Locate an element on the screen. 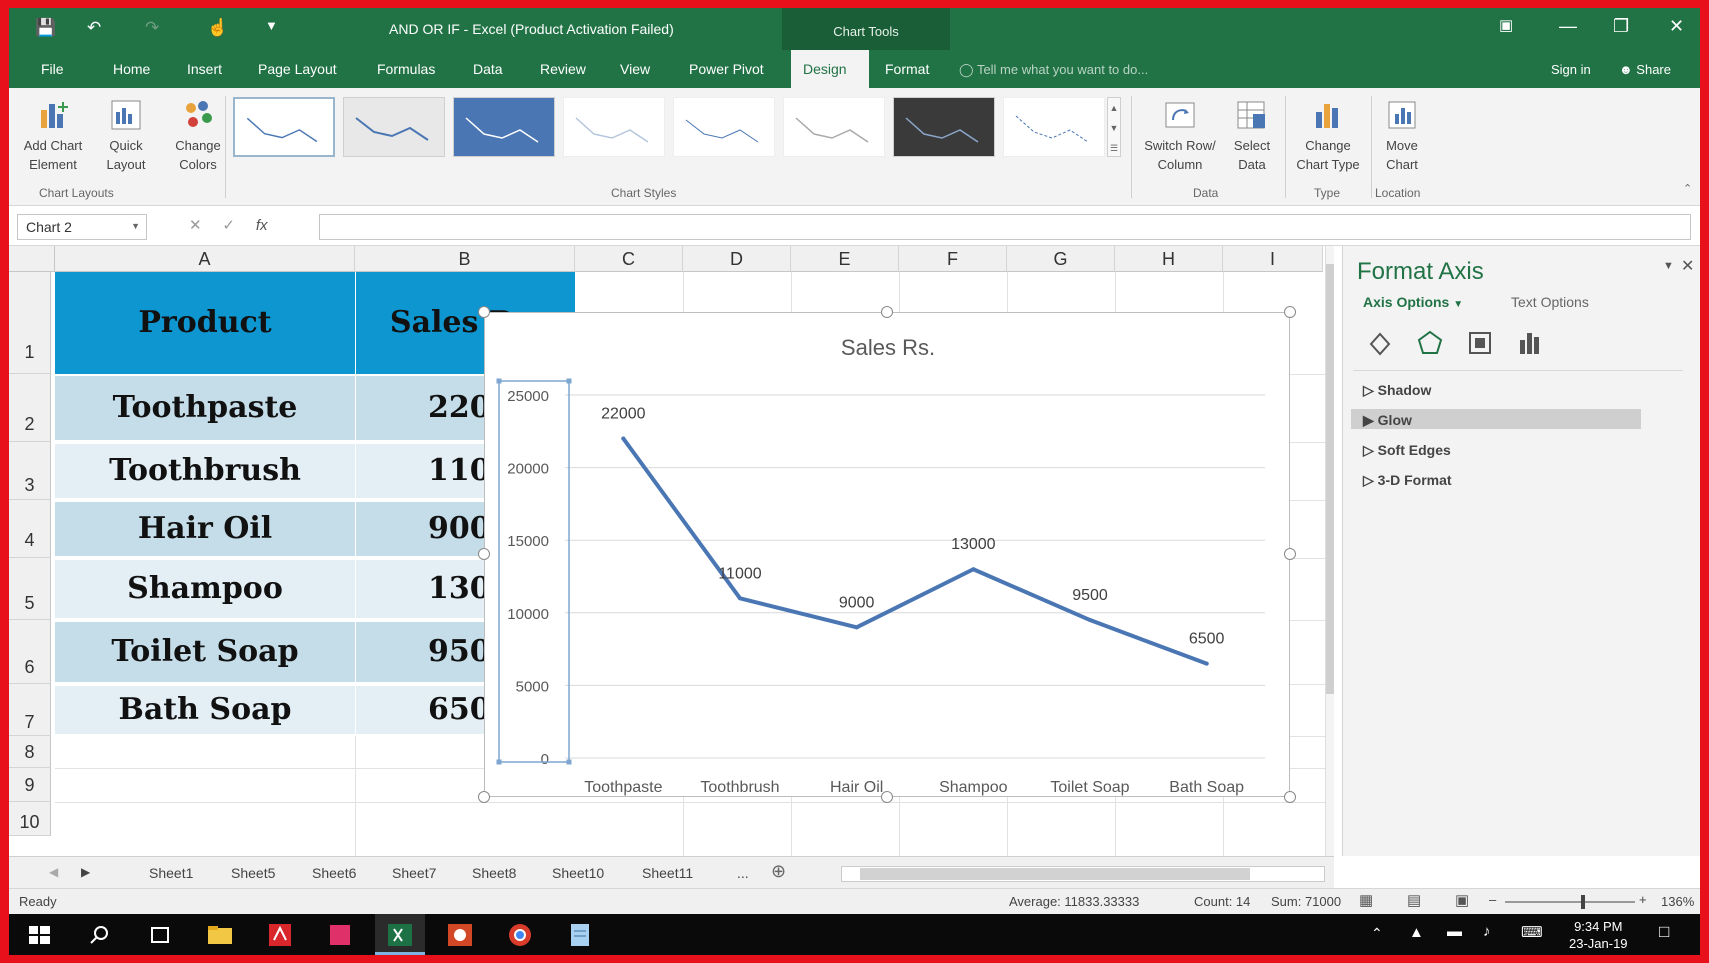 This screenshot has height=963, width=1709. file-explorer-icon is located at coordinates (220, 935).